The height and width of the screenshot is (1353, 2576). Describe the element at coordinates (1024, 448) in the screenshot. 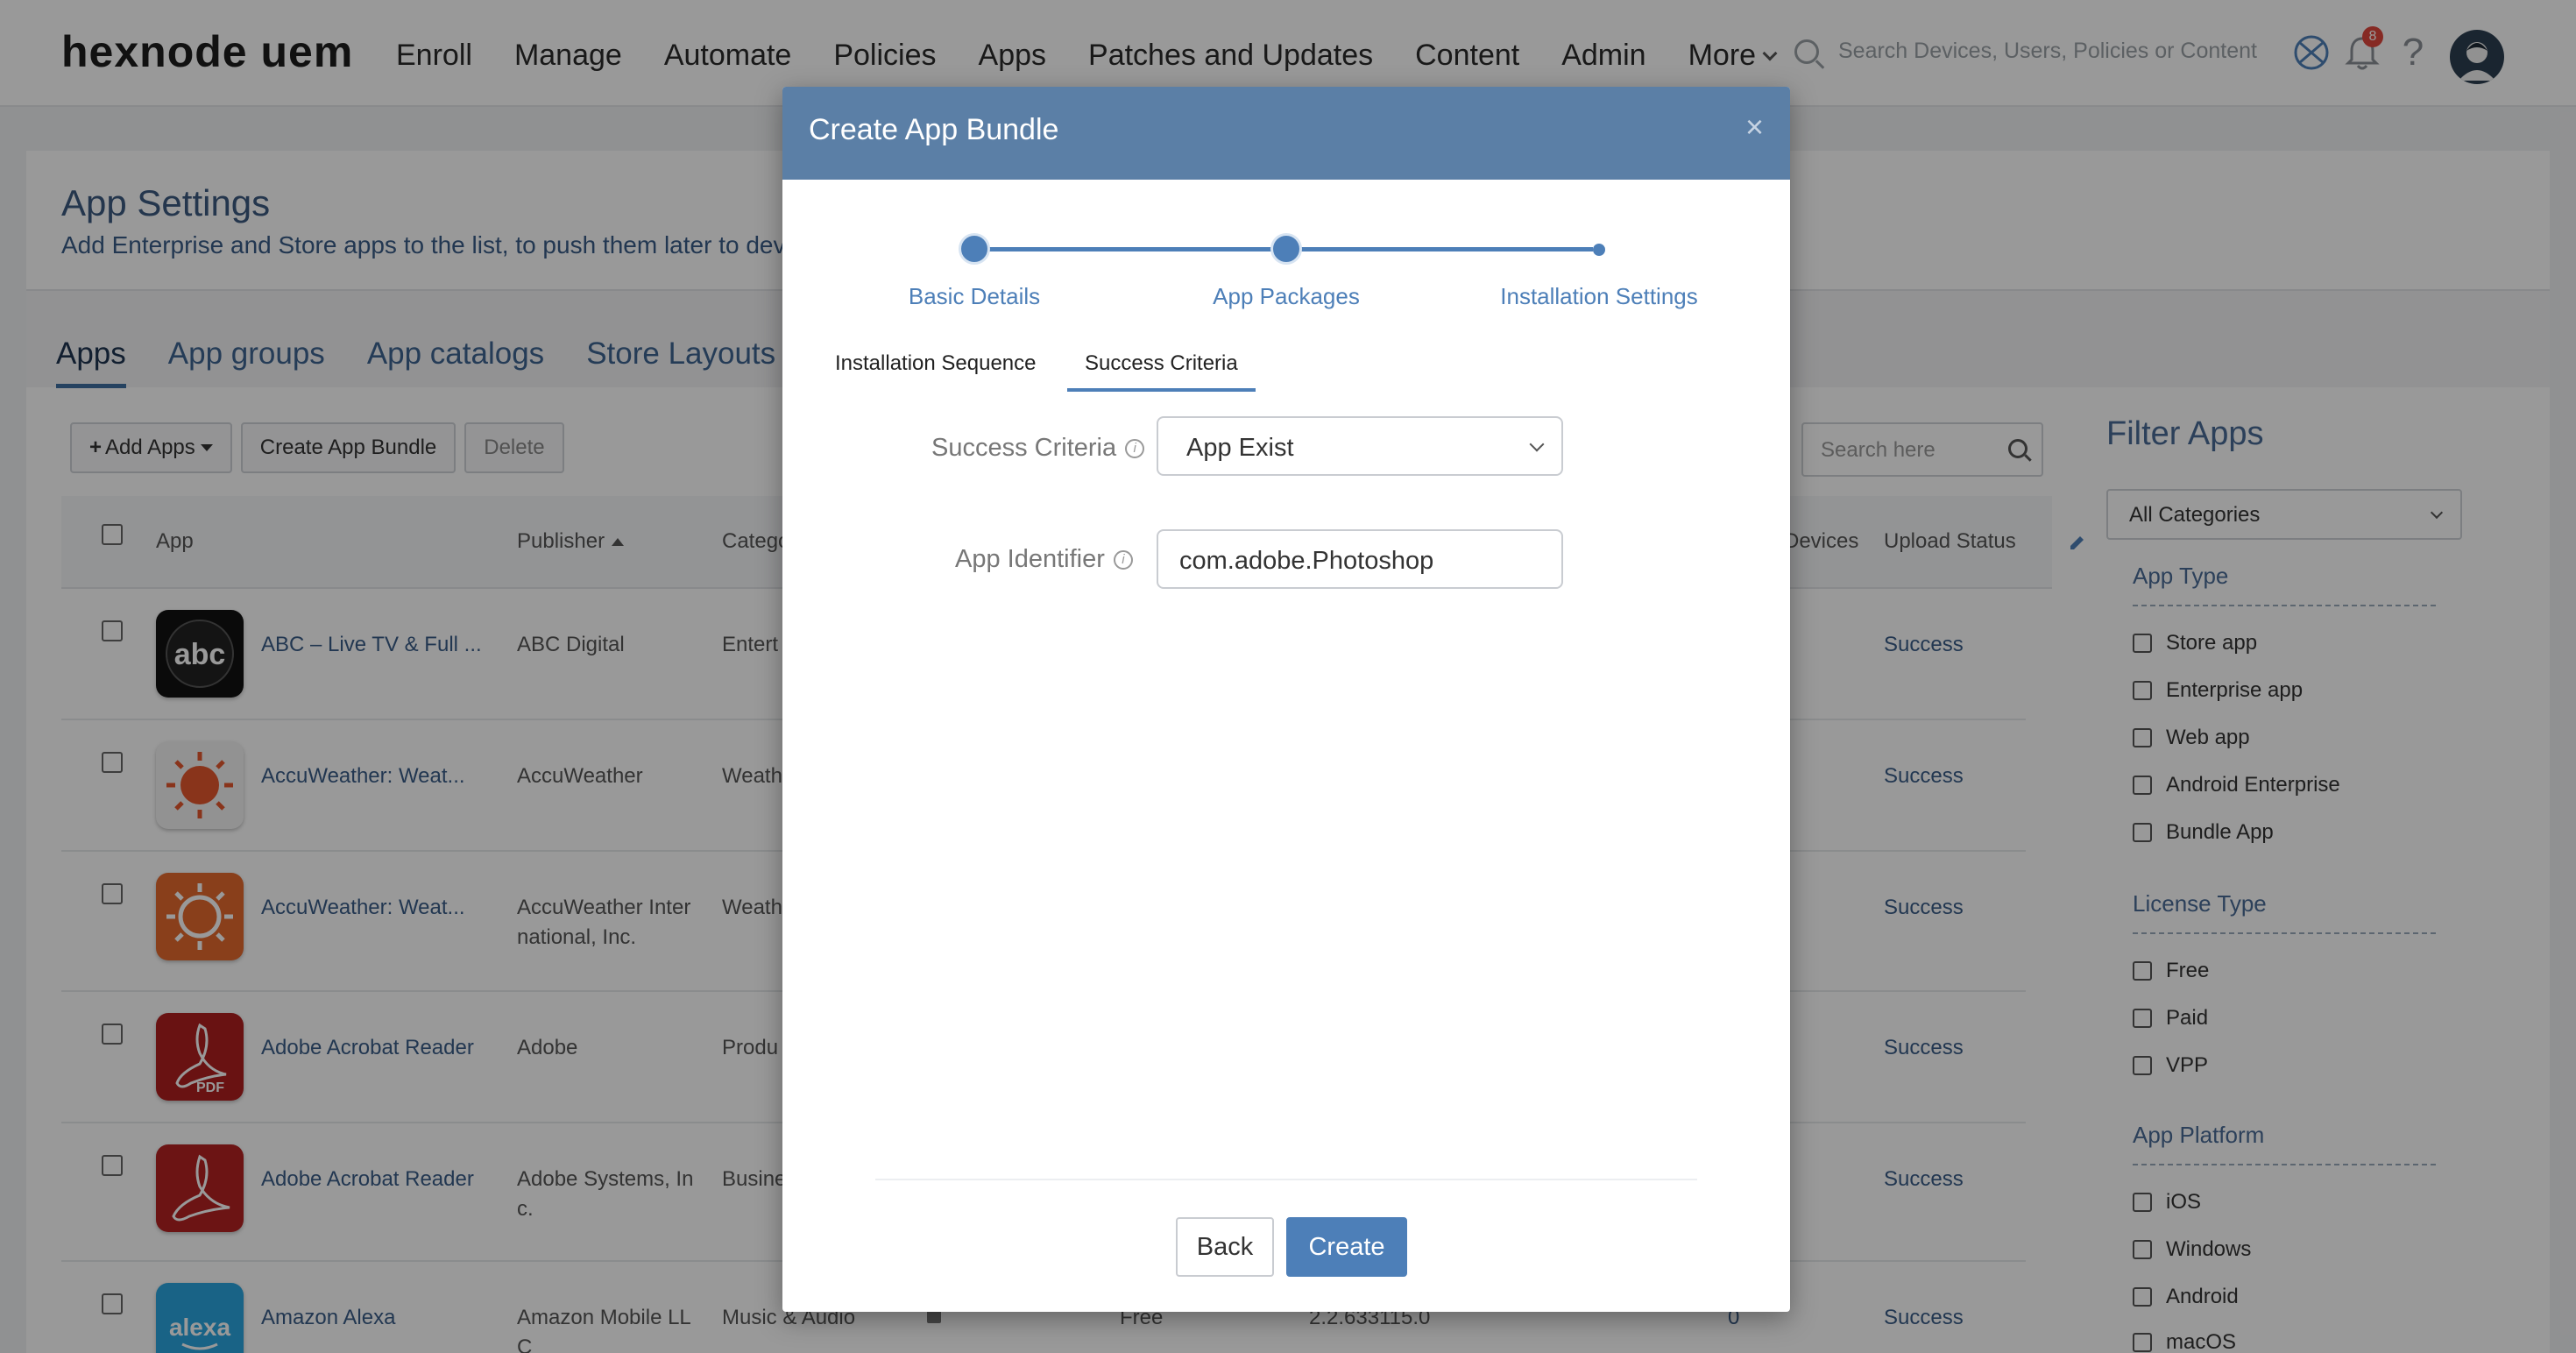

I see `success-criteria-label-text: Success Criteria` at that location.